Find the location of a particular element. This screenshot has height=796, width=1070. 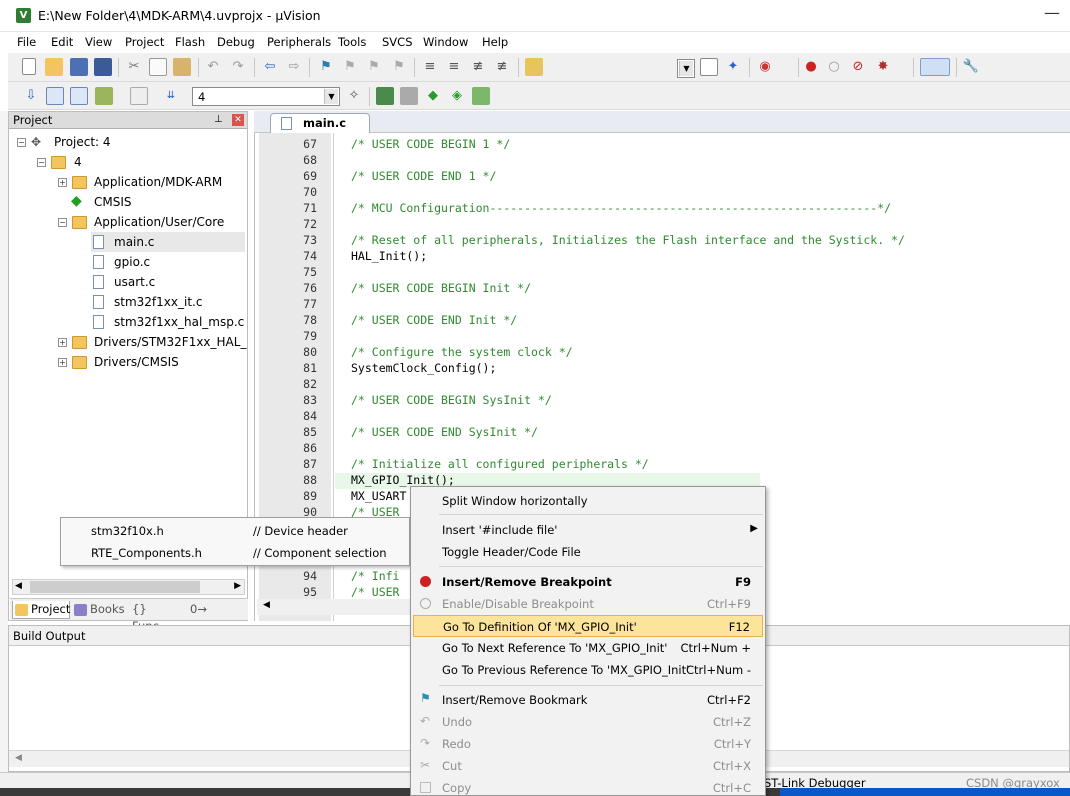

tree-file-usart: usart.c is located at coordinates (168, 282).